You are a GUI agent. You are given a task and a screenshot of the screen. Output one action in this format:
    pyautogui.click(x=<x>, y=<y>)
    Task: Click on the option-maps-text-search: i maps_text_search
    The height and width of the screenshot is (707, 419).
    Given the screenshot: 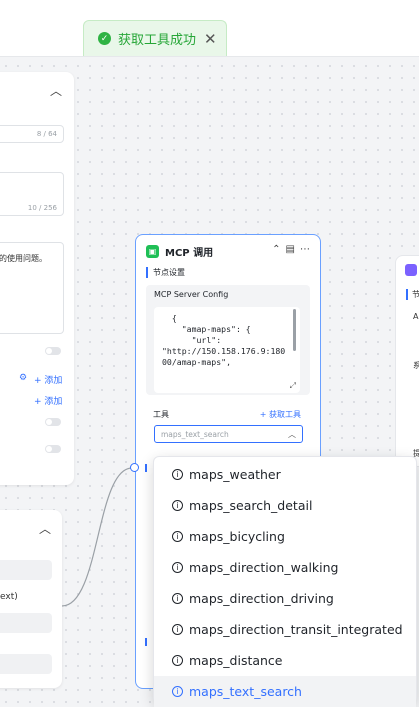 What is the action you would take?
    pyautogui.click(x=285, y=691)
    